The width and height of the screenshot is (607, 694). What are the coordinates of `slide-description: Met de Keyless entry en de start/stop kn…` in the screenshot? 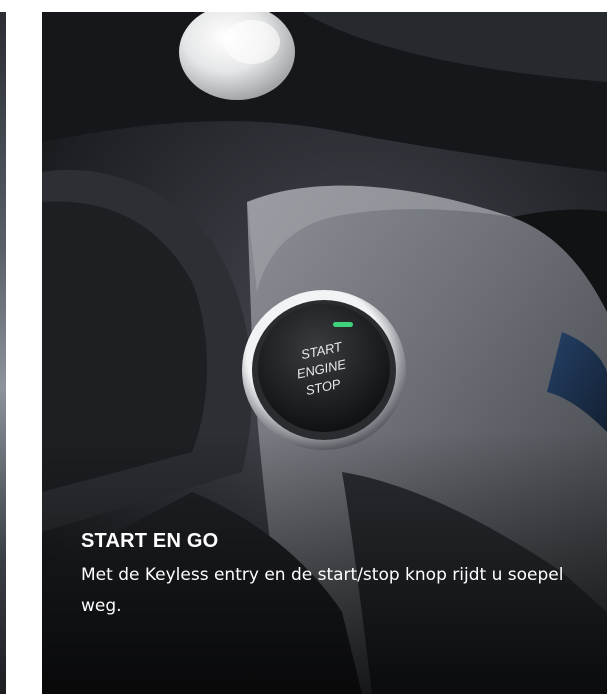 It's located at (322, 590).